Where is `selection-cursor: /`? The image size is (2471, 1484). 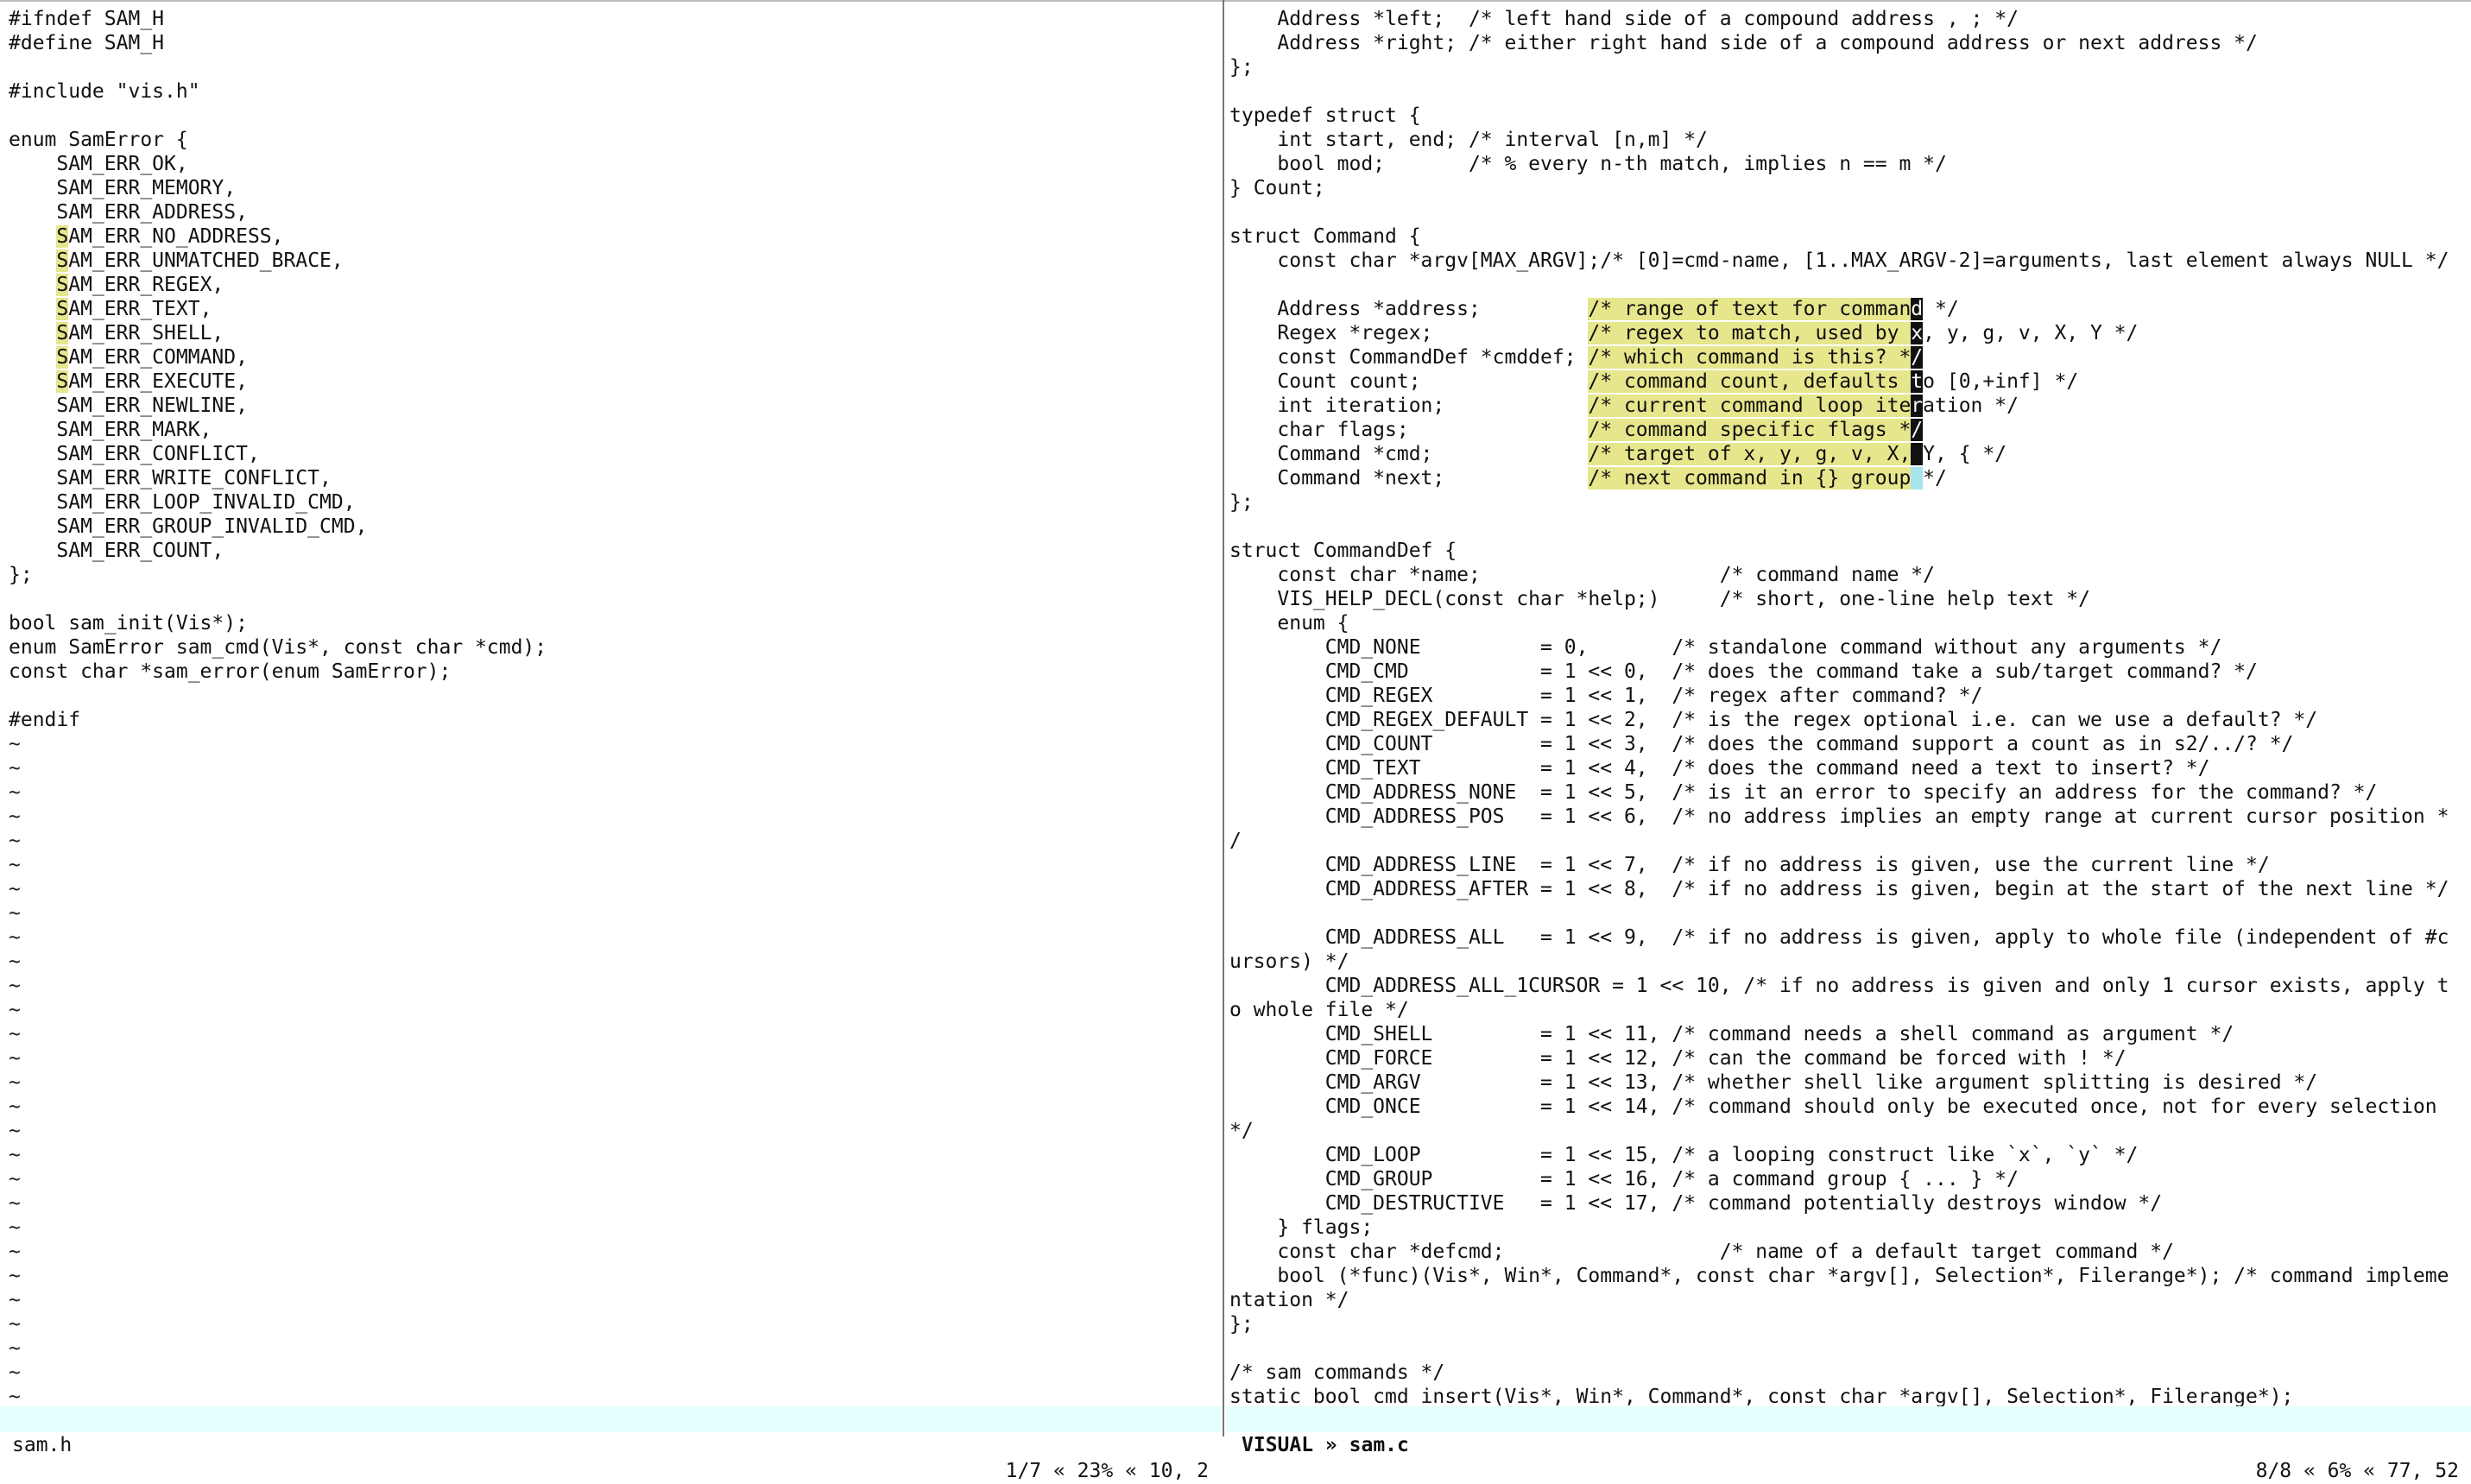
selection-cursor: / is located at coordinates (1917, 430).